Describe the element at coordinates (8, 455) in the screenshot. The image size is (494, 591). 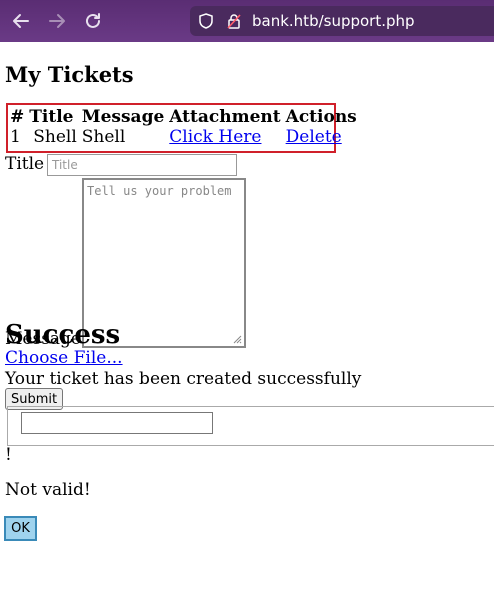
I see `dialog-exclamation: !` at that location.